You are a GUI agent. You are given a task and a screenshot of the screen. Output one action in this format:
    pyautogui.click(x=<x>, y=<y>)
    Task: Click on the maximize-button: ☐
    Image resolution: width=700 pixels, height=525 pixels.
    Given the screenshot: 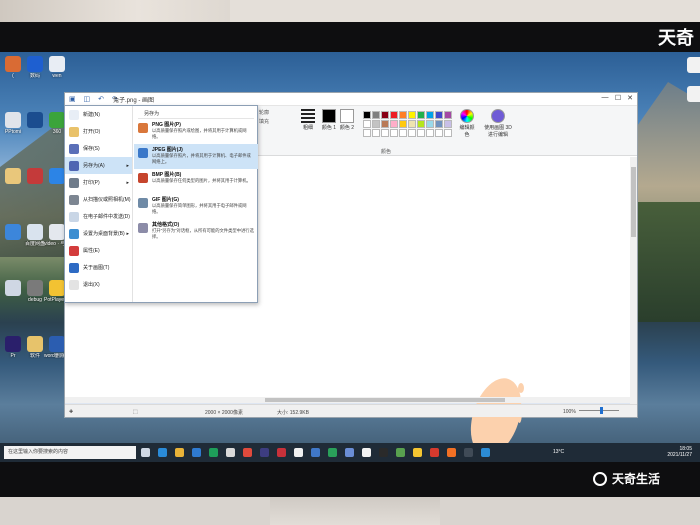 What is the action you would take?
    pyautogui.click(x=618, y=98)
    